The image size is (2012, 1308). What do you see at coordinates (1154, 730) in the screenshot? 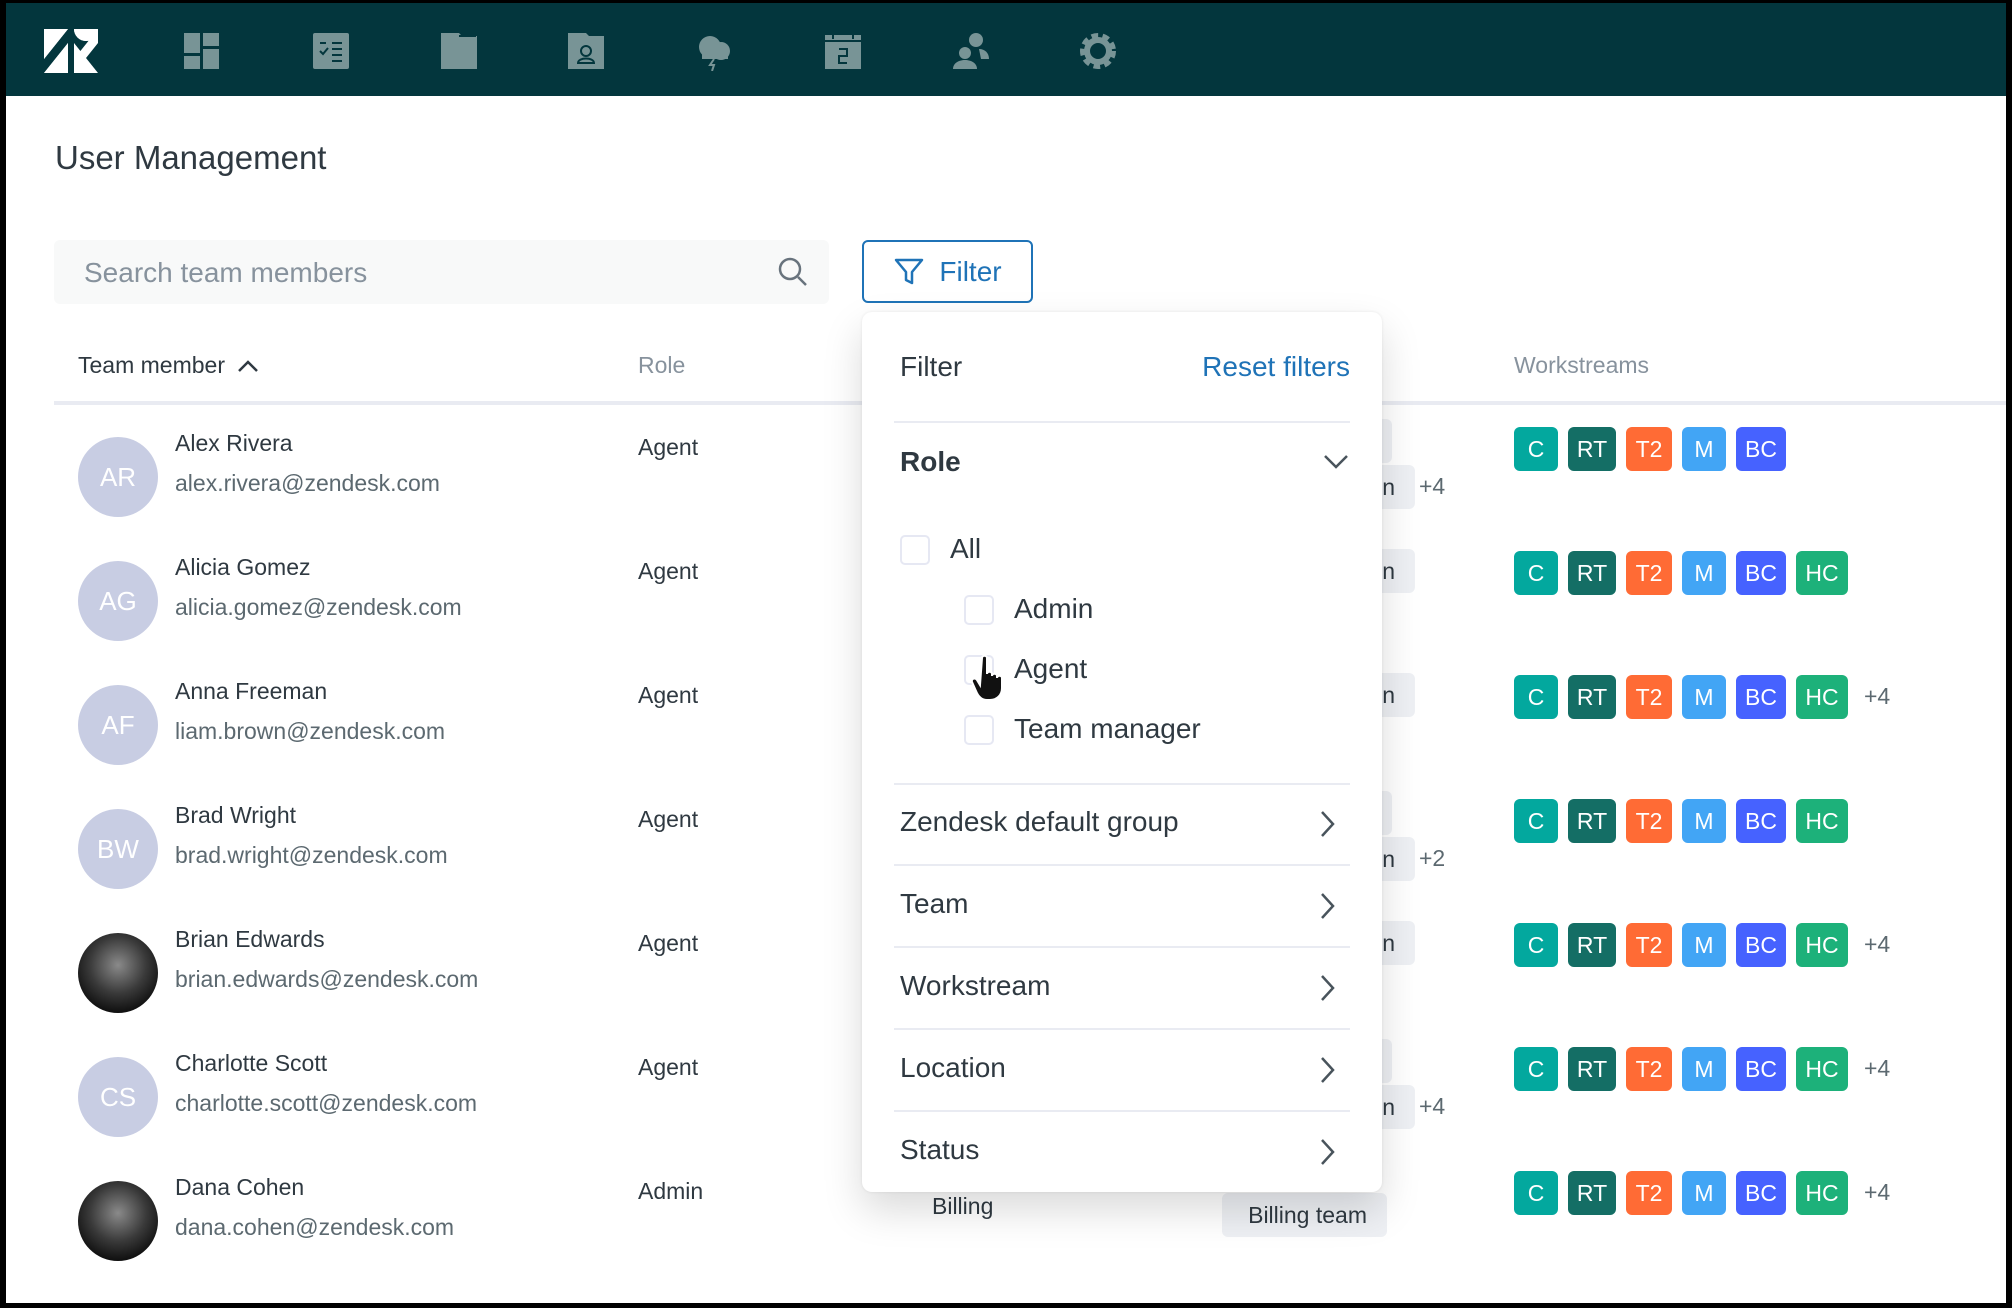
I see `role-option: Team manager` at bounding box center [1154, 730].